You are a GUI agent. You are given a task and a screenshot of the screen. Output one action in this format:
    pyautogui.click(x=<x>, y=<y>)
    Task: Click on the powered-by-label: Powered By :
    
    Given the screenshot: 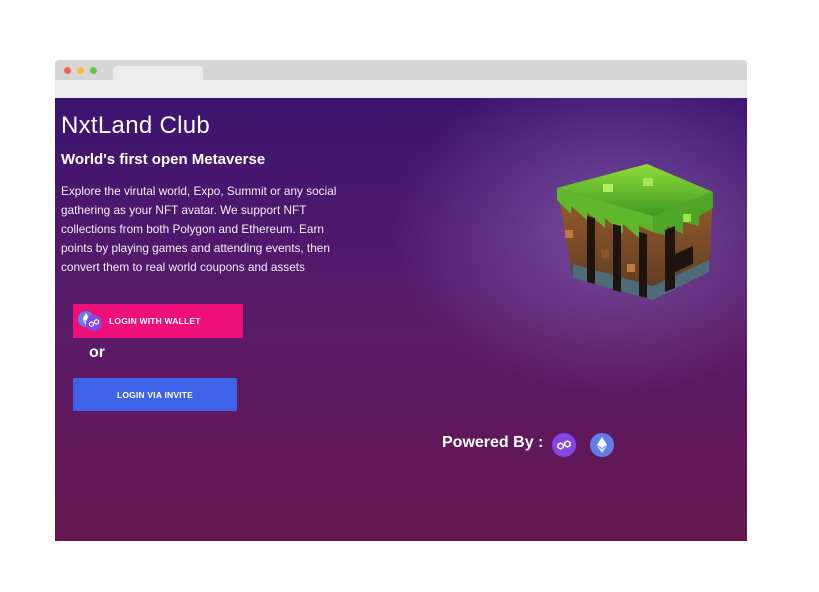 What is the action you would take?
    pyautogui.click(x=493, y=442)
    